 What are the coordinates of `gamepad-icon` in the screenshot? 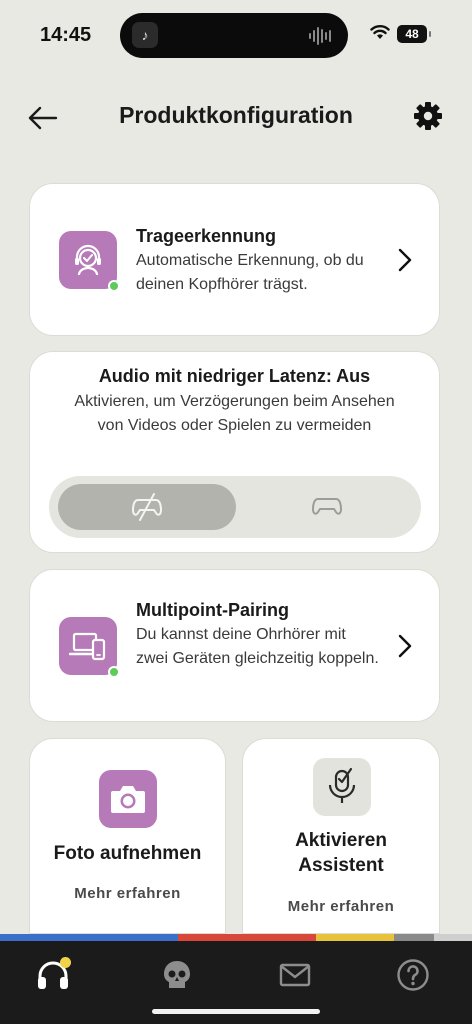 It's located at (327, 506).